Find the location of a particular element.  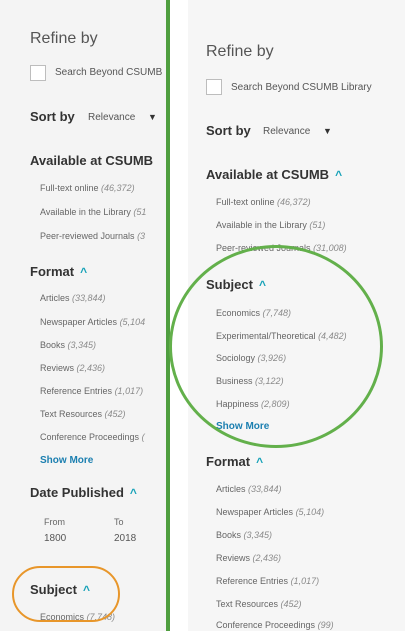

available-heading: Available at CSUMB ^ is located at coordinates (274, 174).